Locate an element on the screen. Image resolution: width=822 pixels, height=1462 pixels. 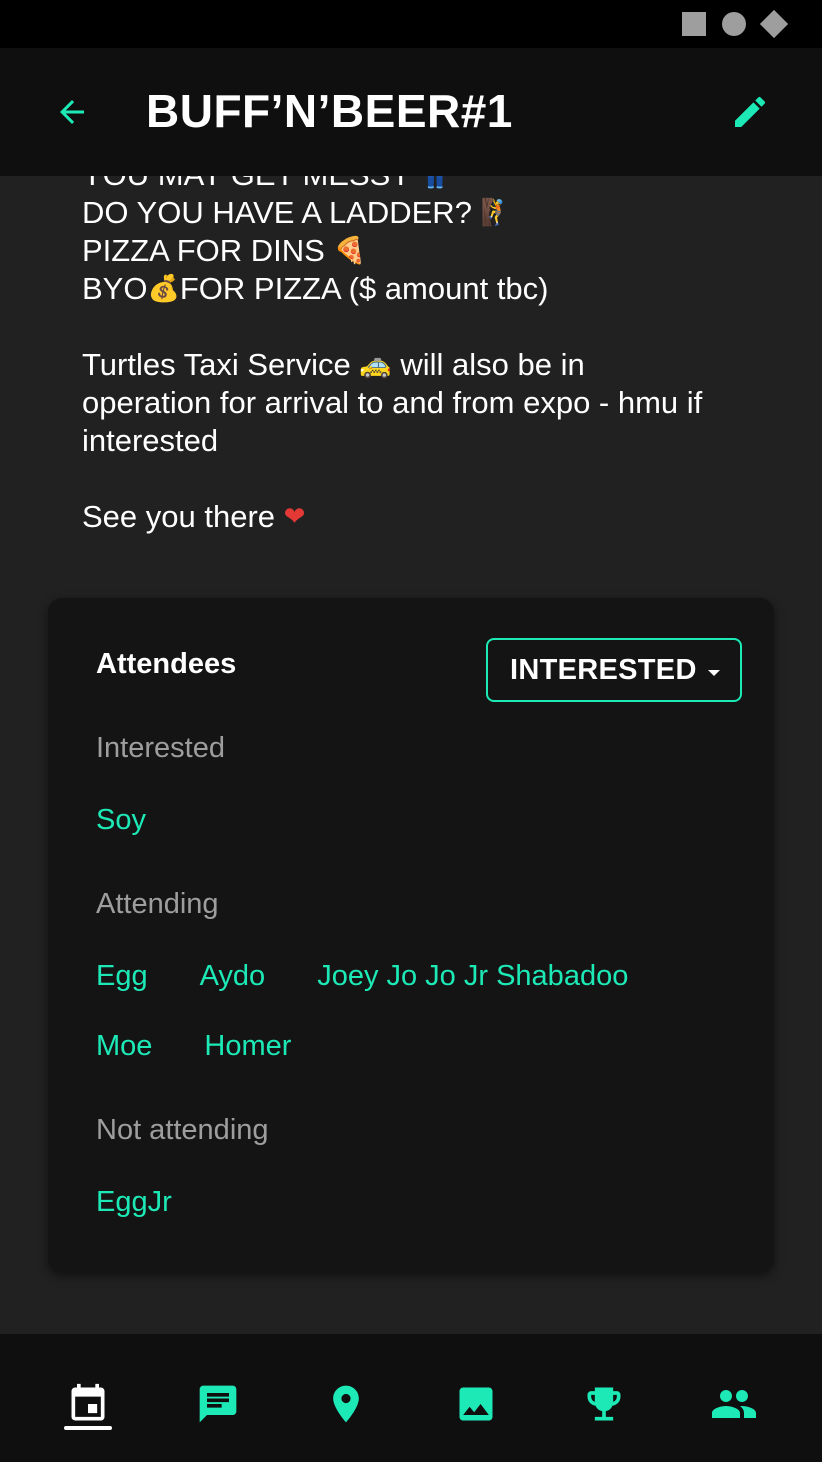
attendee-name: Aydo is located at coordinates (233, 976).